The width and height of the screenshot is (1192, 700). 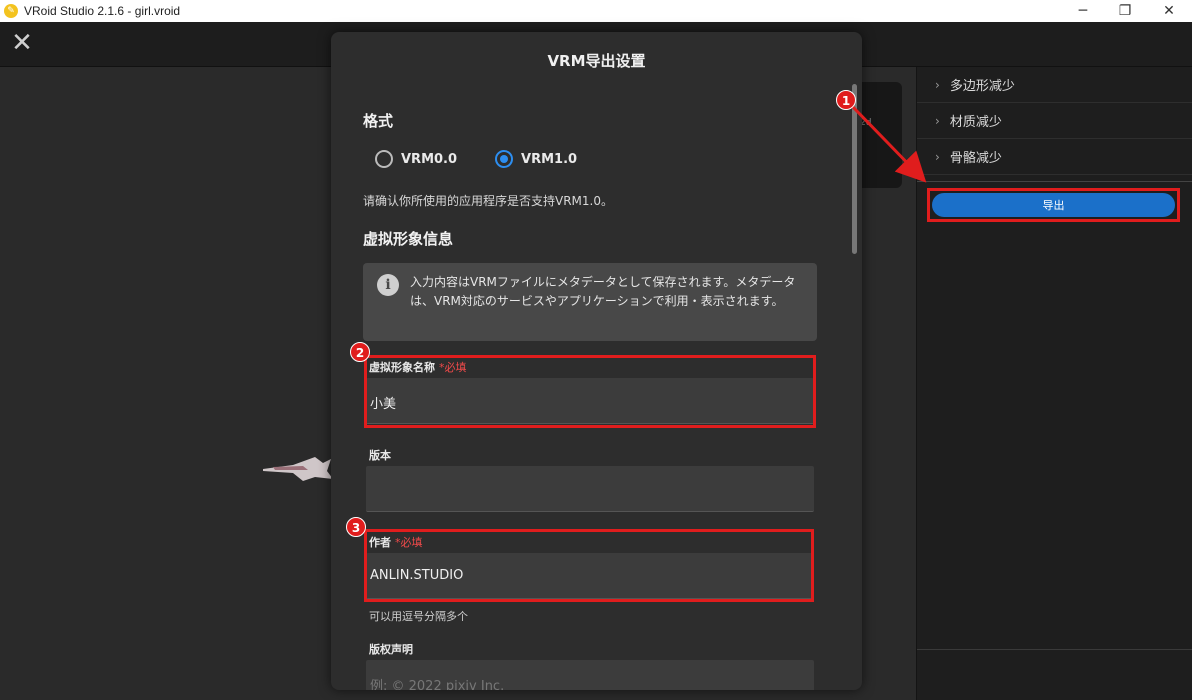 I want to click on sidebar-item-label: 材质减少, so click(x=975, y=122).